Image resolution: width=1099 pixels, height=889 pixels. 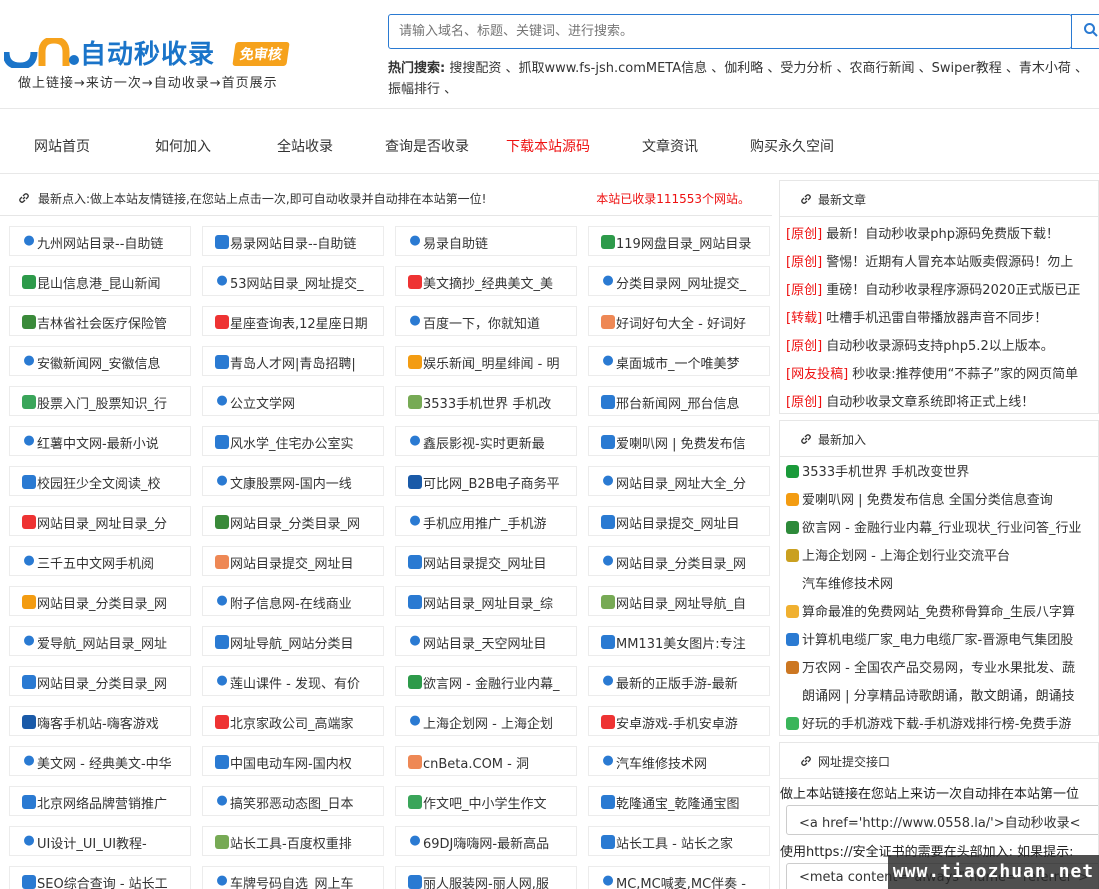 I want to click on site-link: ● 上海企划网 - 上海企划, so click(x=486, y=721).